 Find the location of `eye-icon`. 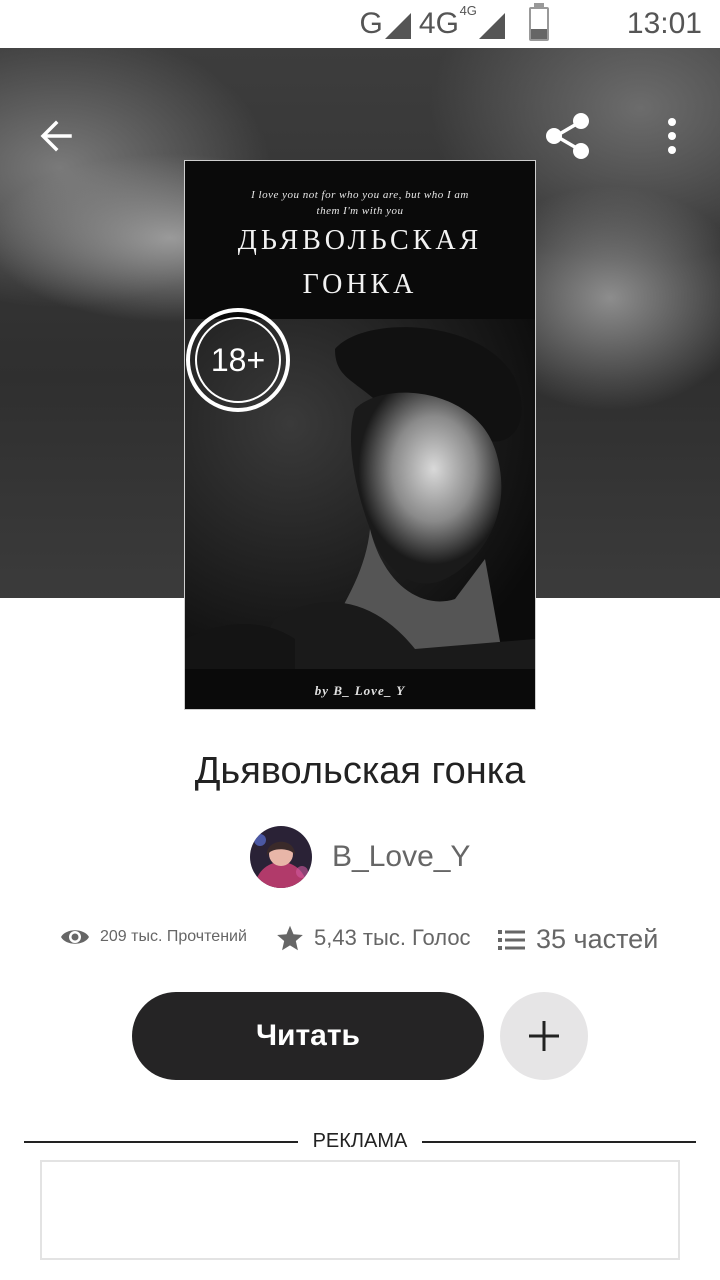

eye-icon is located at coordinates (75, 937).